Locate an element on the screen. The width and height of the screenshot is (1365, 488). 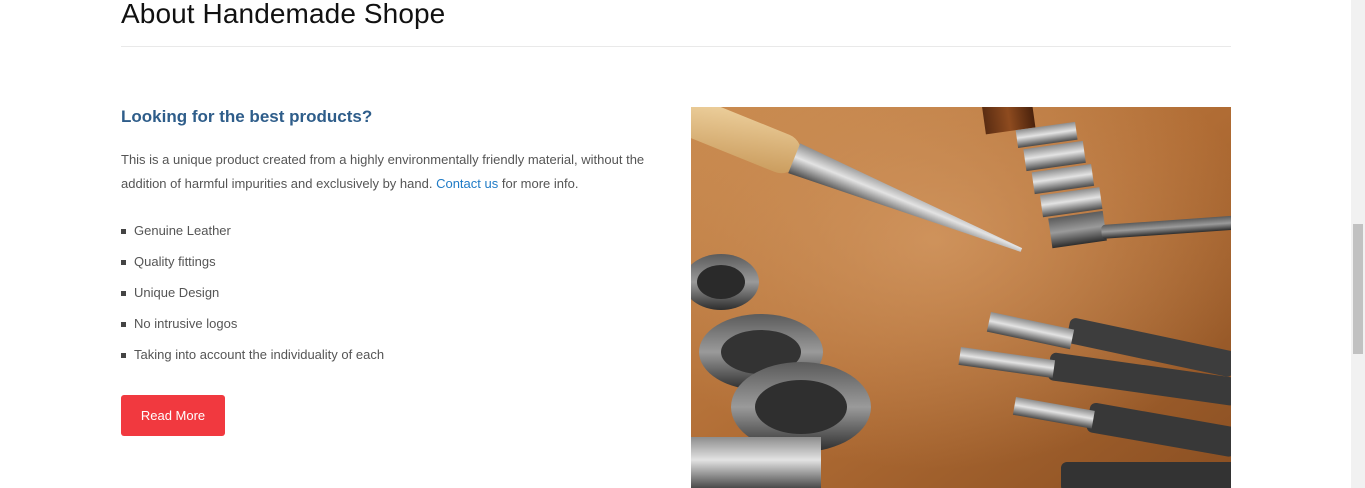
list-item: No intrusive logos is located at coordinates (252, 328).